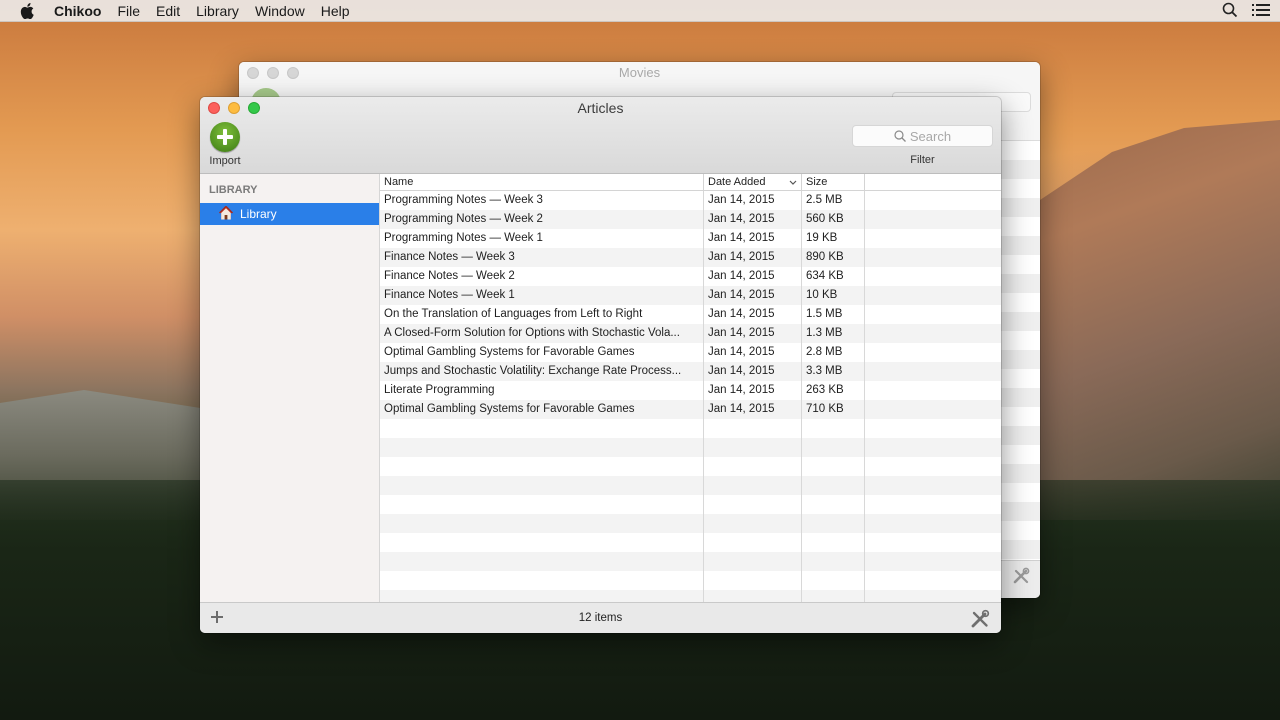 This screenshot has width=1280, height=720. What do you see at coordinates (217, 11) in the screenshot?
I see `menu-library: Library` at bounding box center [217, 11].